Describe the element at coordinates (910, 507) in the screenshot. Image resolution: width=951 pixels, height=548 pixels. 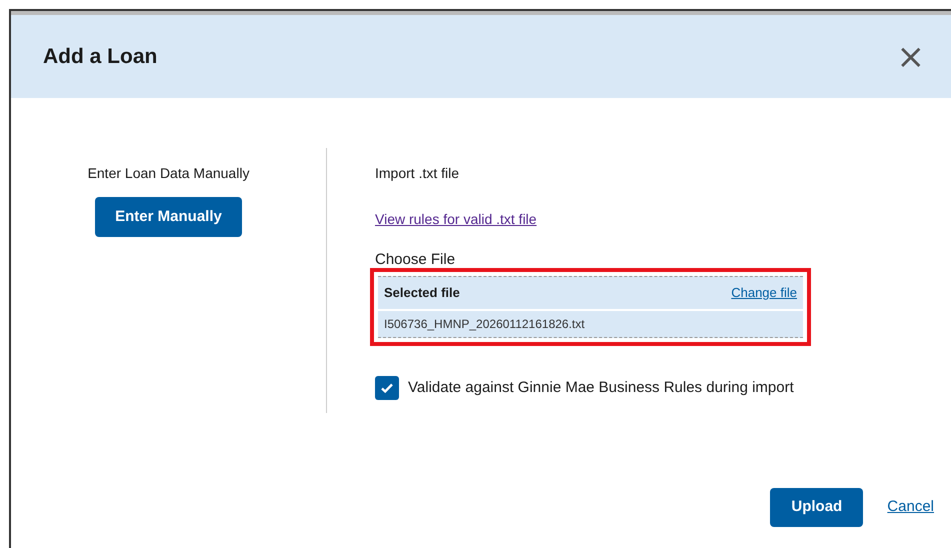
I see `cancel-link: Cancel` at that location.